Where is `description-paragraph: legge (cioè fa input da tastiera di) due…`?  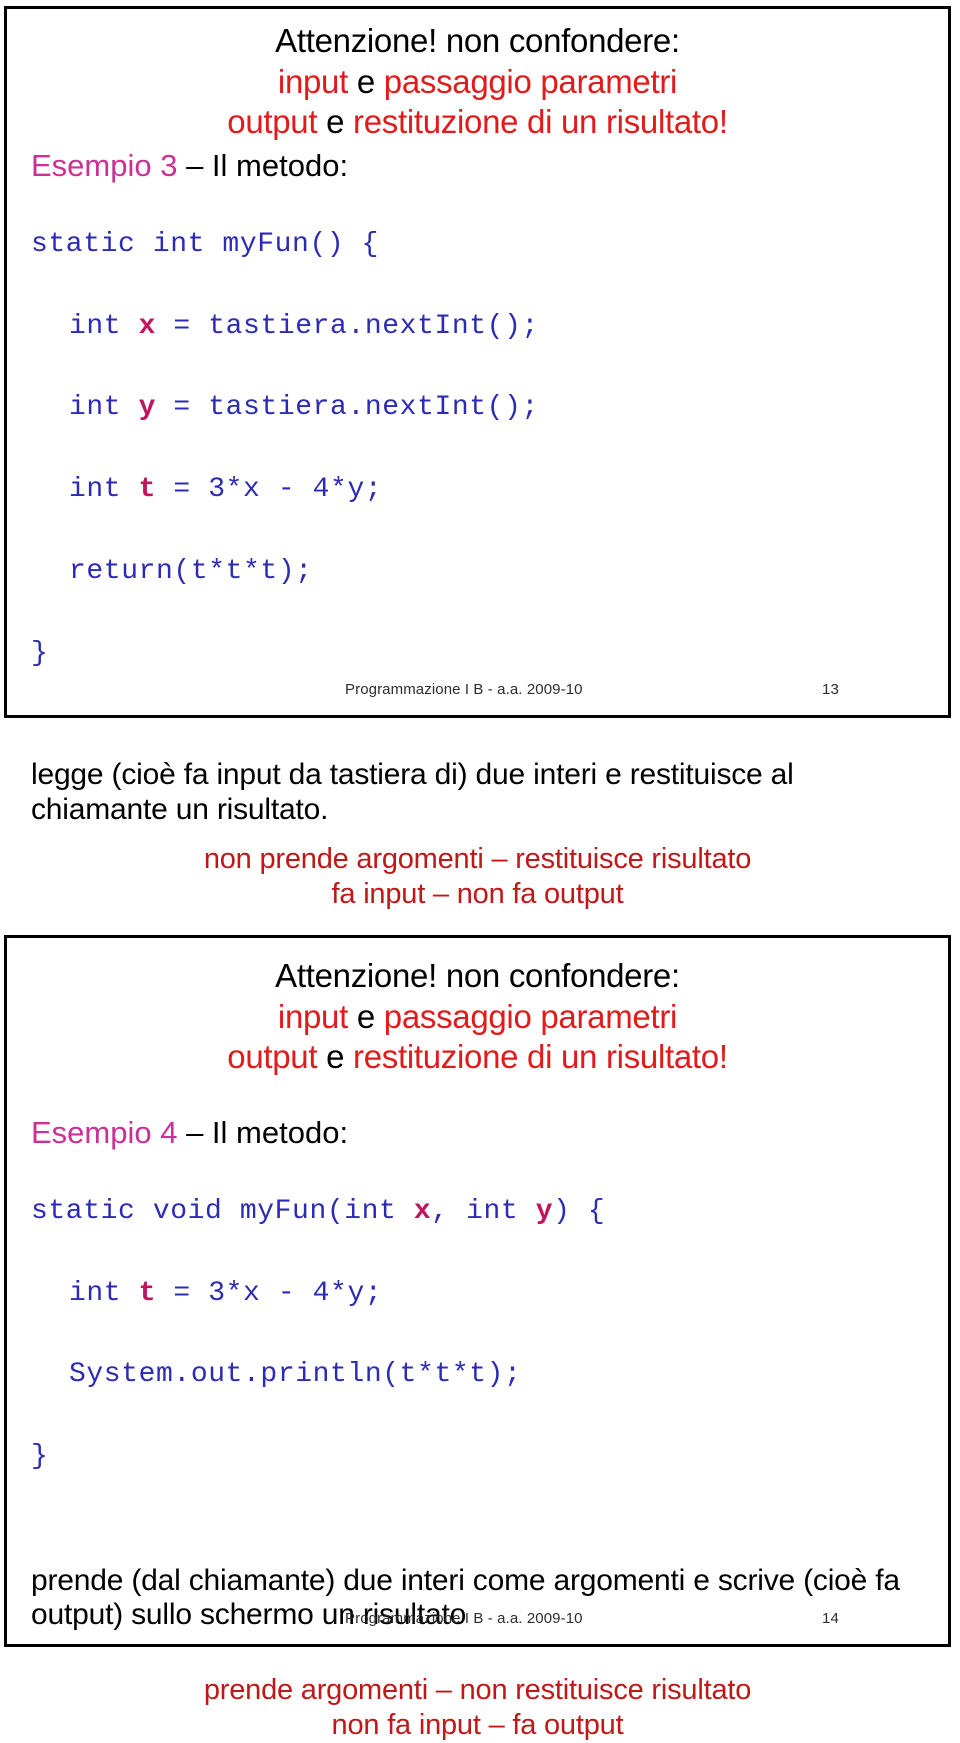
description-paragraph: legge (cioè fa input da tastiera di) due… is located at coordinates (412, 792).